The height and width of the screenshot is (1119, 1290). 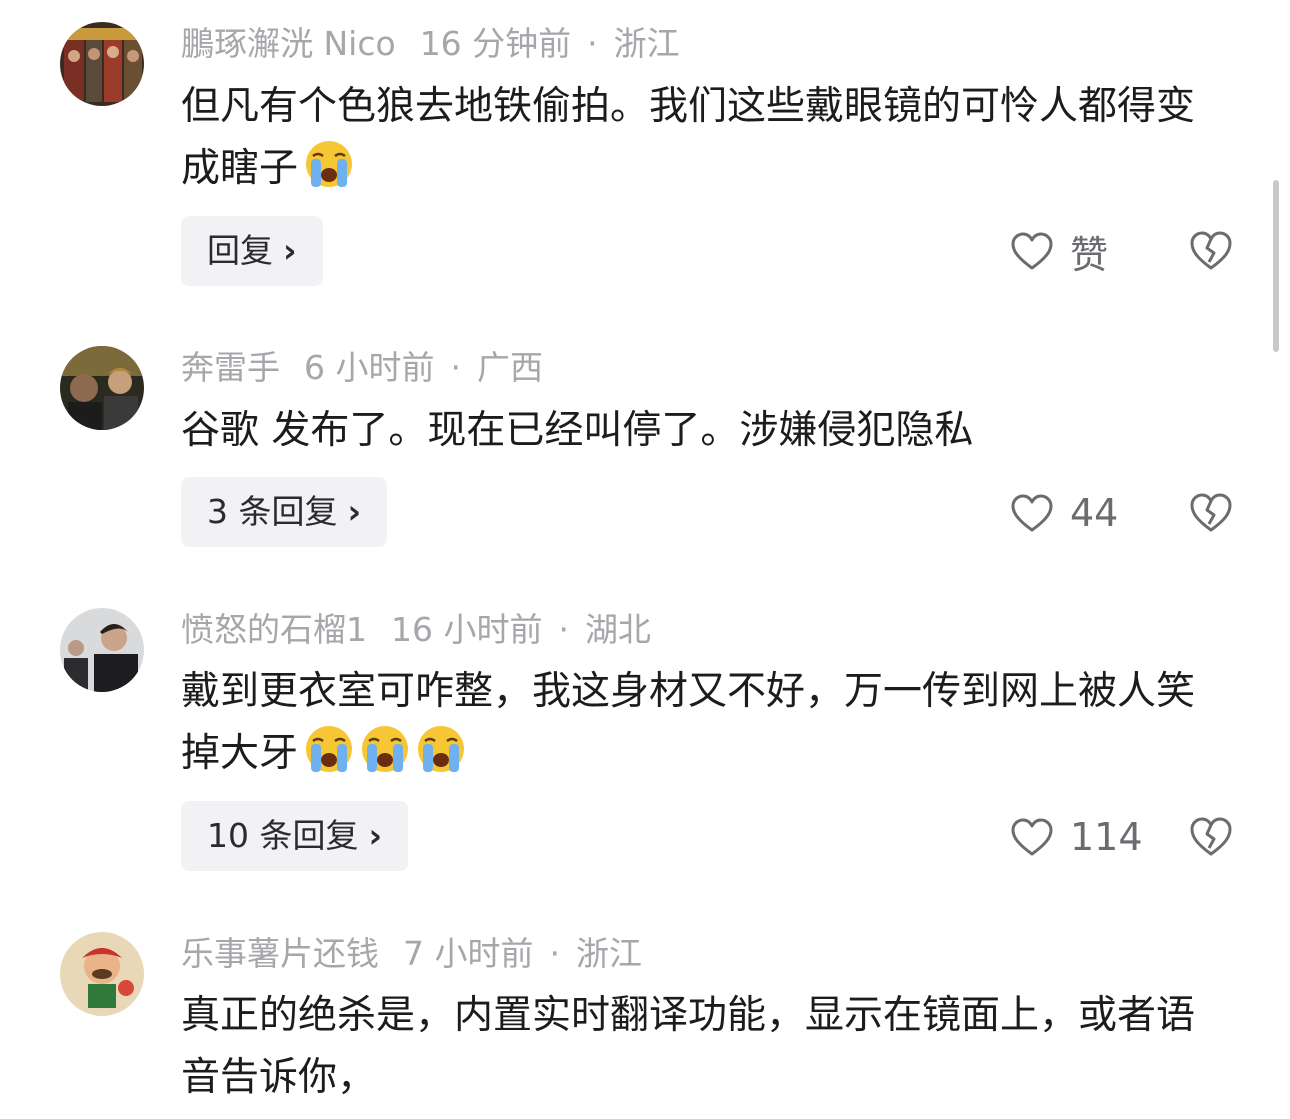 What do you see at coordinates (577, 430) in the screenshot?
I see `comment-body: 谷歌 发布了。现在已经叫停了。涉嫌侵犯隐私` at bounding box center [577, 430].